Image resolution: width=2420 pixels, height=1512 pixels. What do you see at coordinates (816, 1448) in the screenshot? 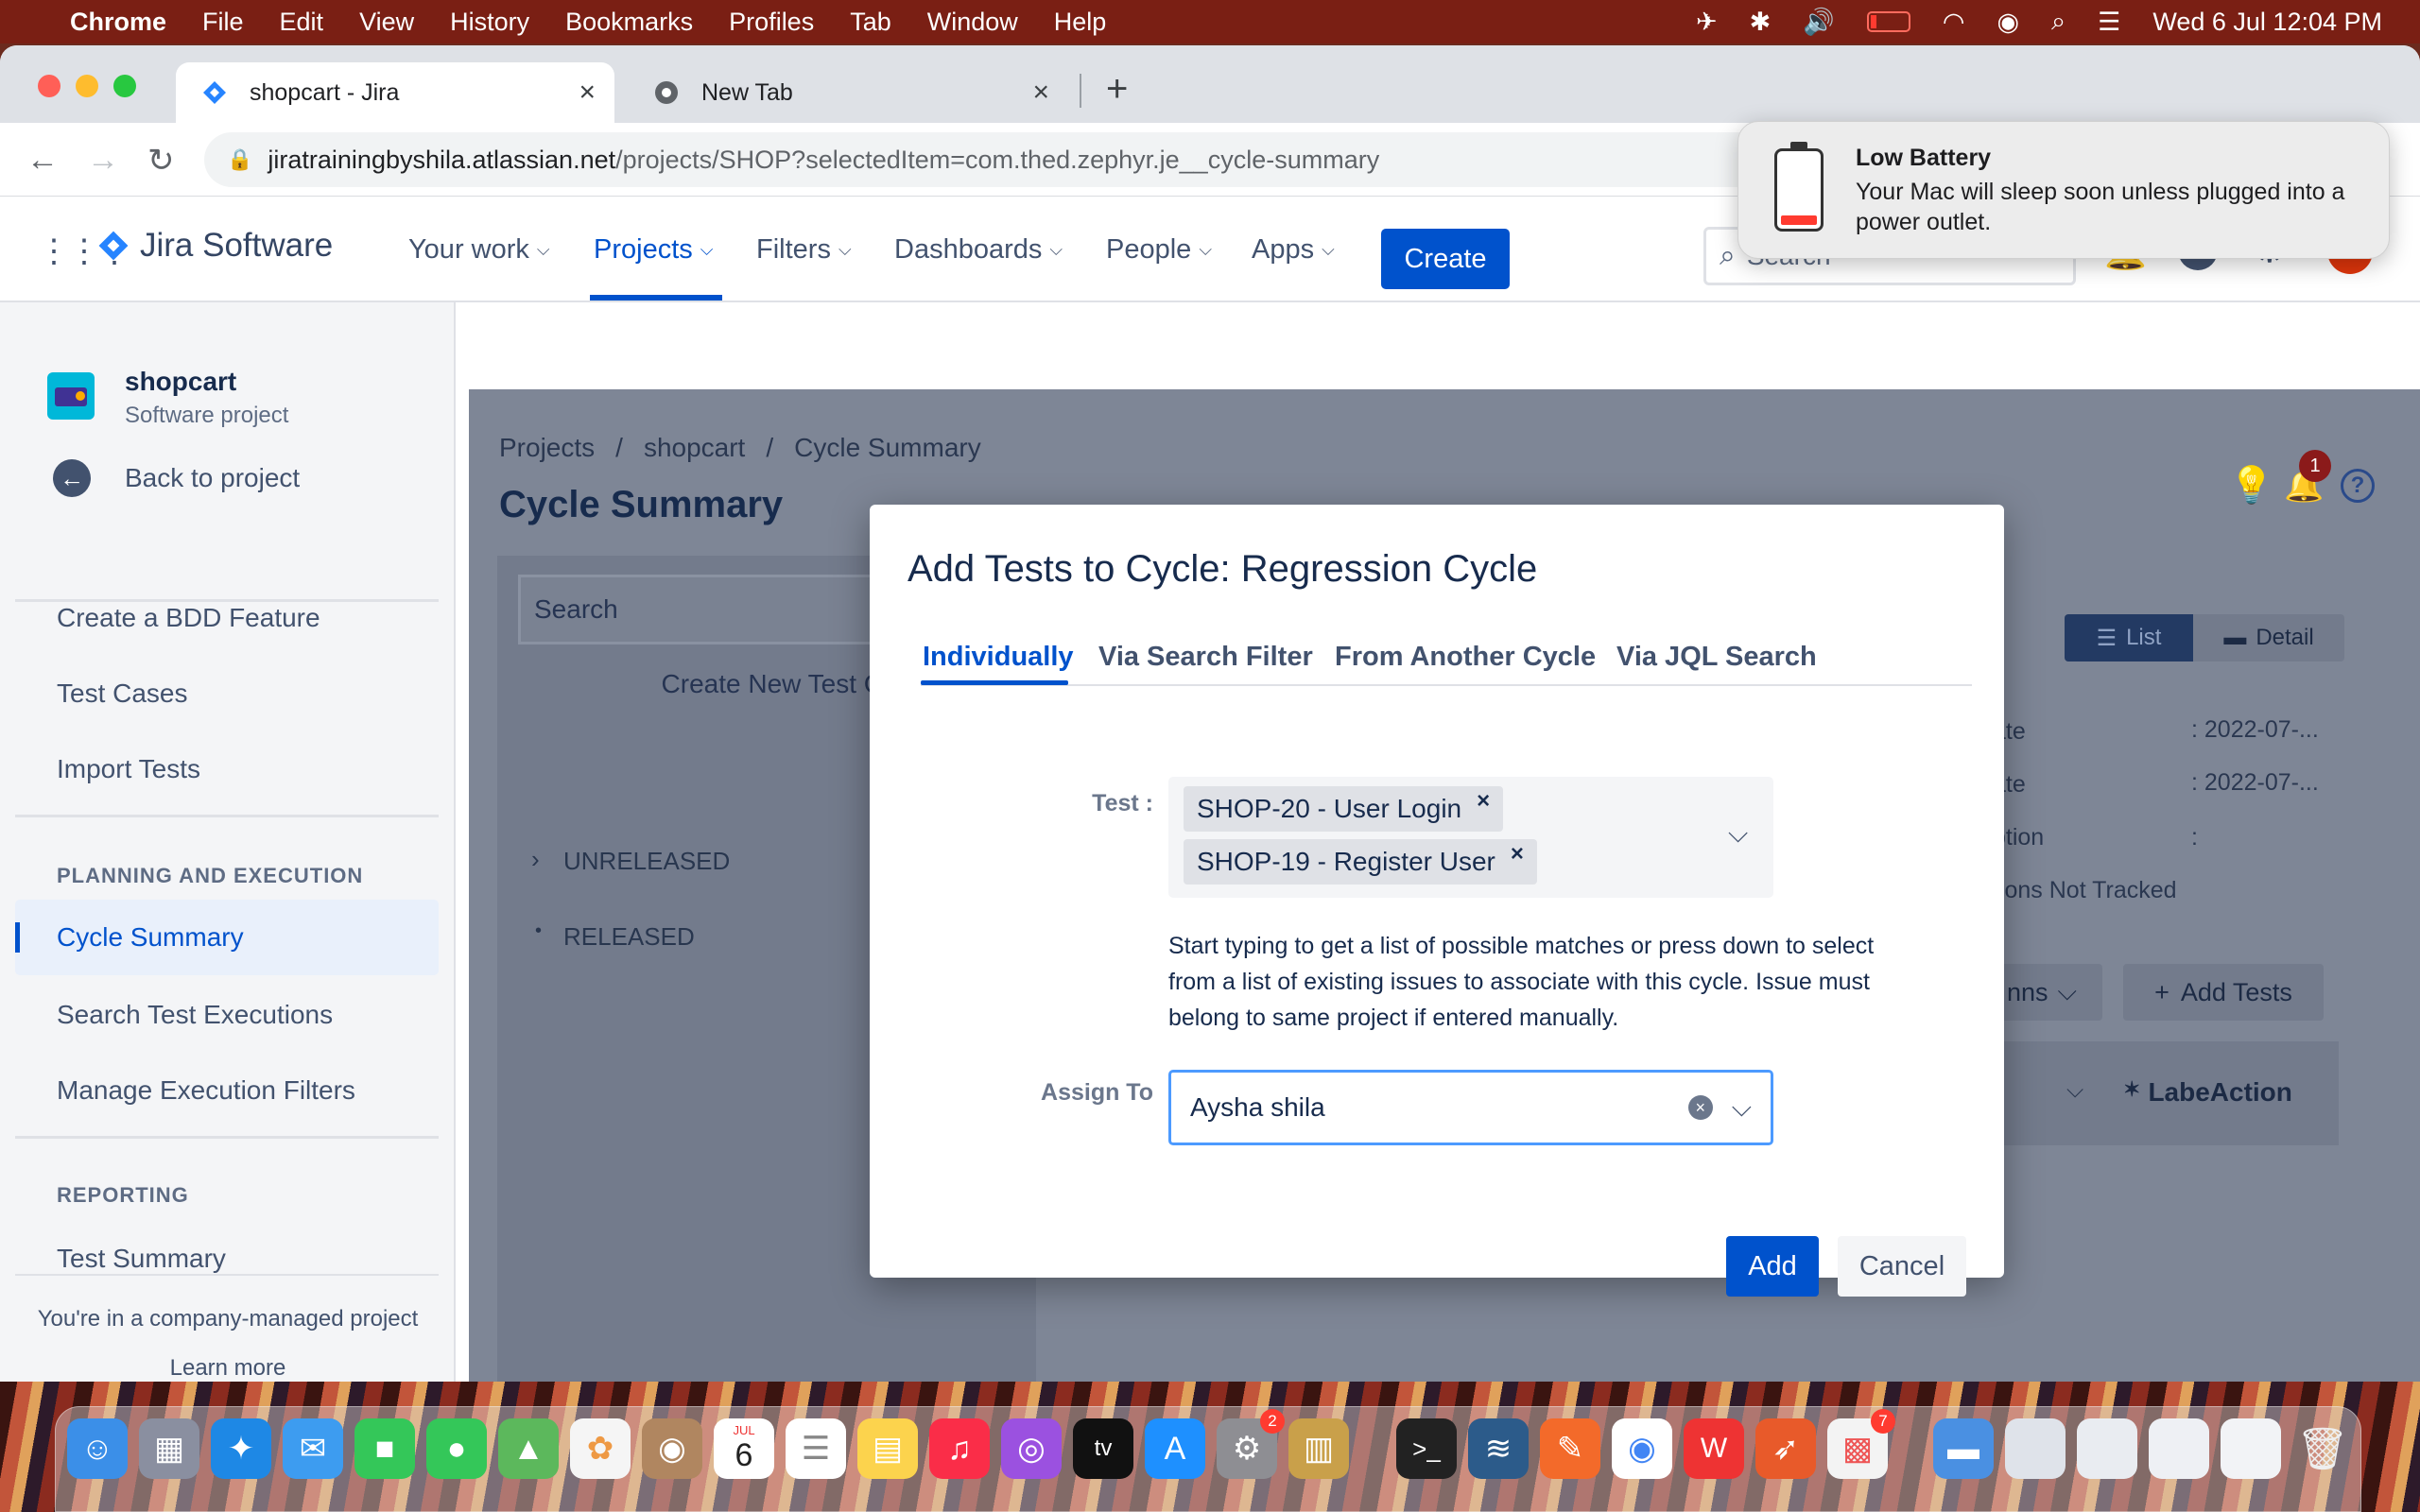
I see `reminders-icon: ☰` at bounding box center [816, 1448].